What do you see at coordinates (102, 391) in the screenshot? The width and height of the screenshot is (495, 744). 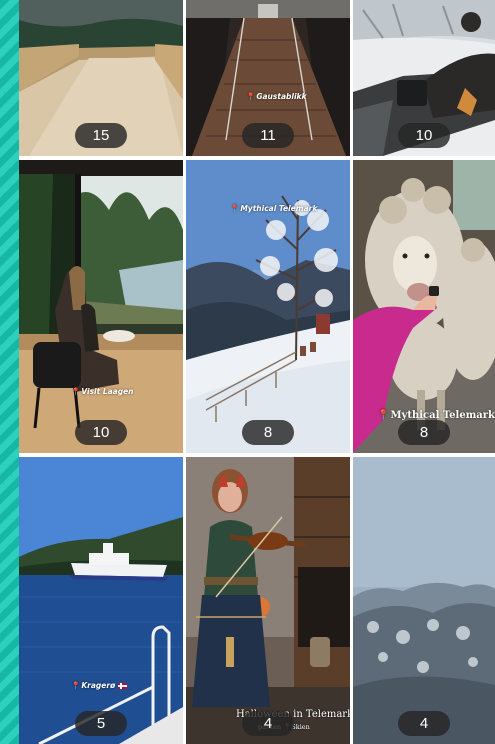 I see `location-tag: 📍Visit Laagen` at bounding box center [102, 391].